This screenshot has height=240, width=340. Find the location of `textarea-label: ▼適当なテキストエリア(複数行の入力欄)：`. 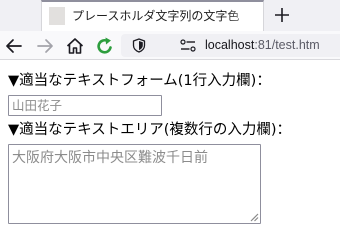

textarea-label: ▼適当なテキストエリア(複数行の入力欄)： is located at coordinates (150, 130).